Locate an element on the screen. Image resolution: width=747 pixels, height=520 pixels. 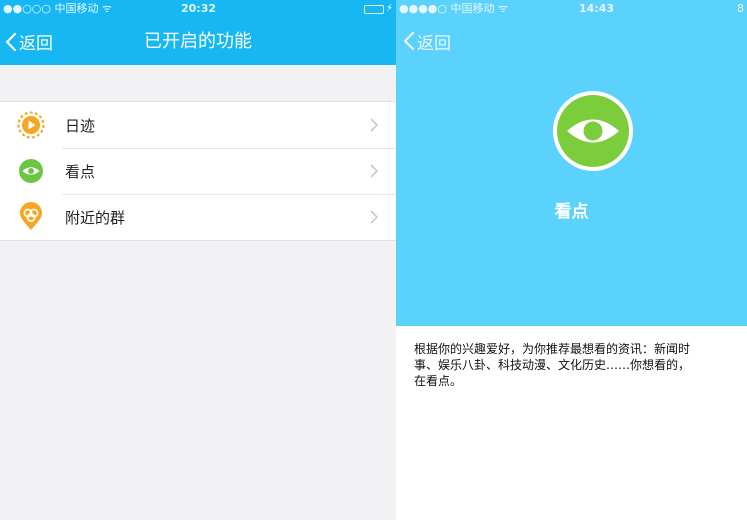
nearby-group-icon is located at coordinates (31, 216).